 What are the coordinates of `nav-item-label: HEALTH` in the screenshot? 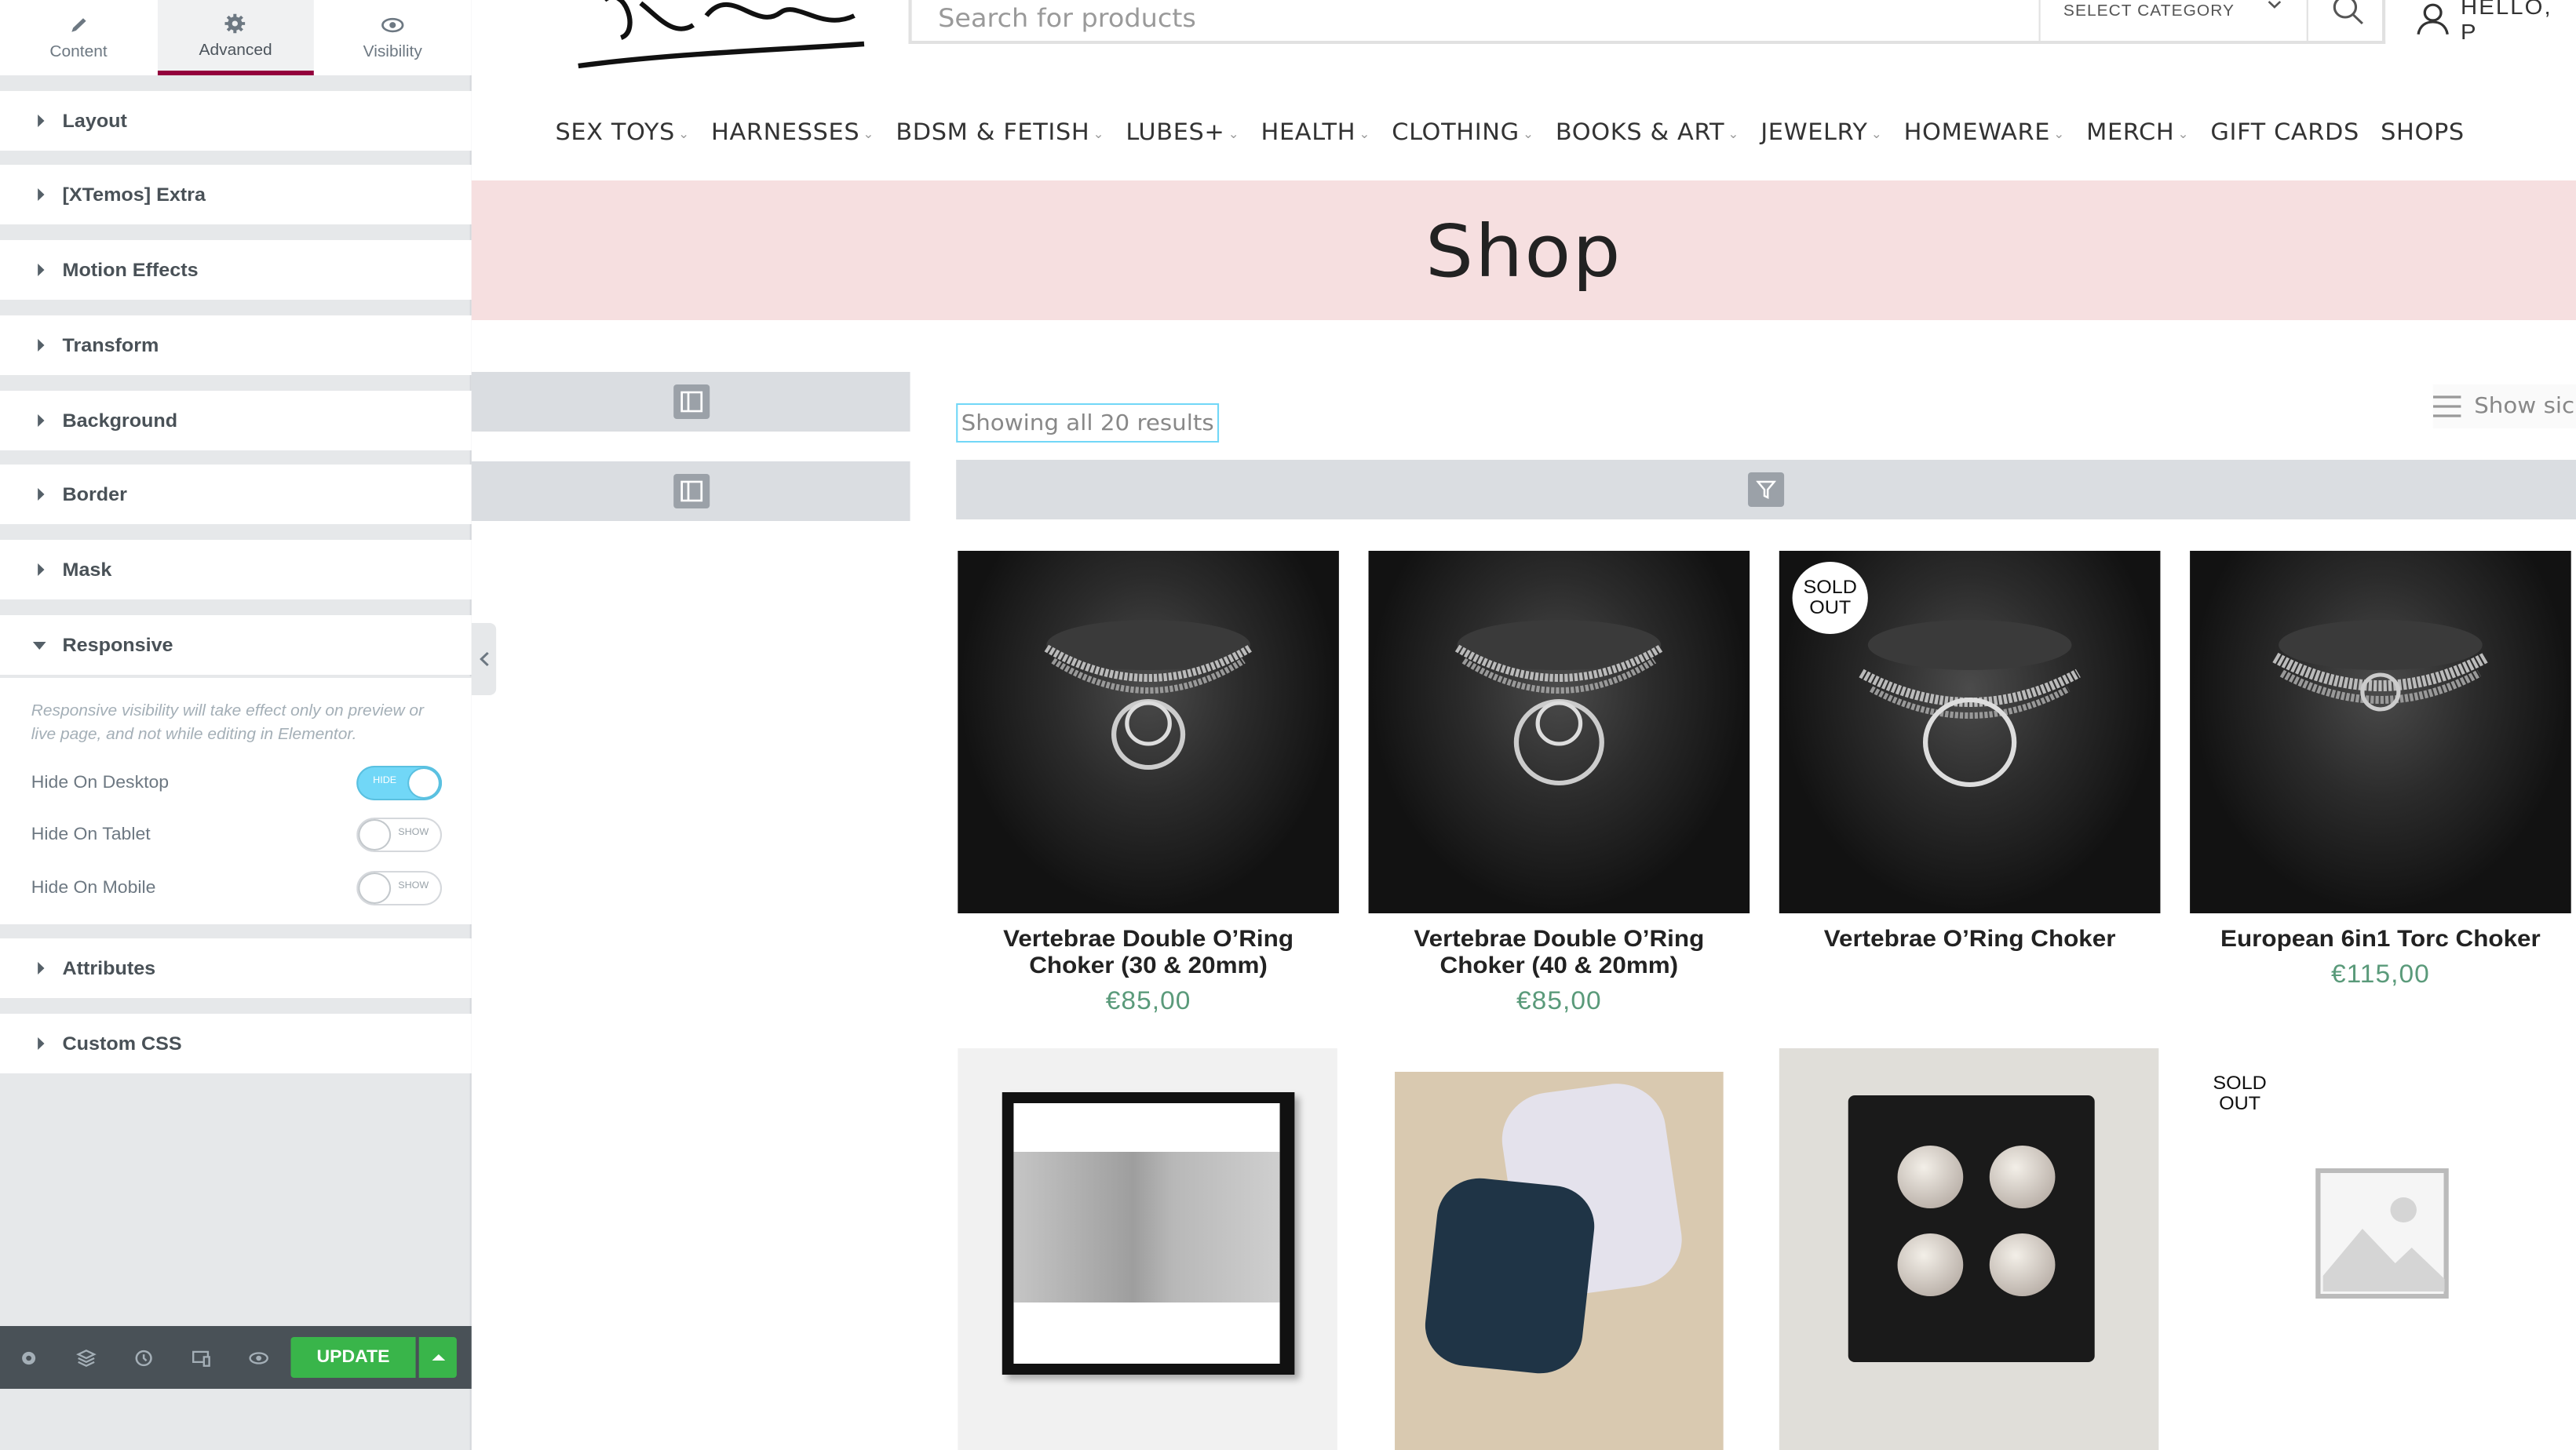 It's located at (1308, 134).